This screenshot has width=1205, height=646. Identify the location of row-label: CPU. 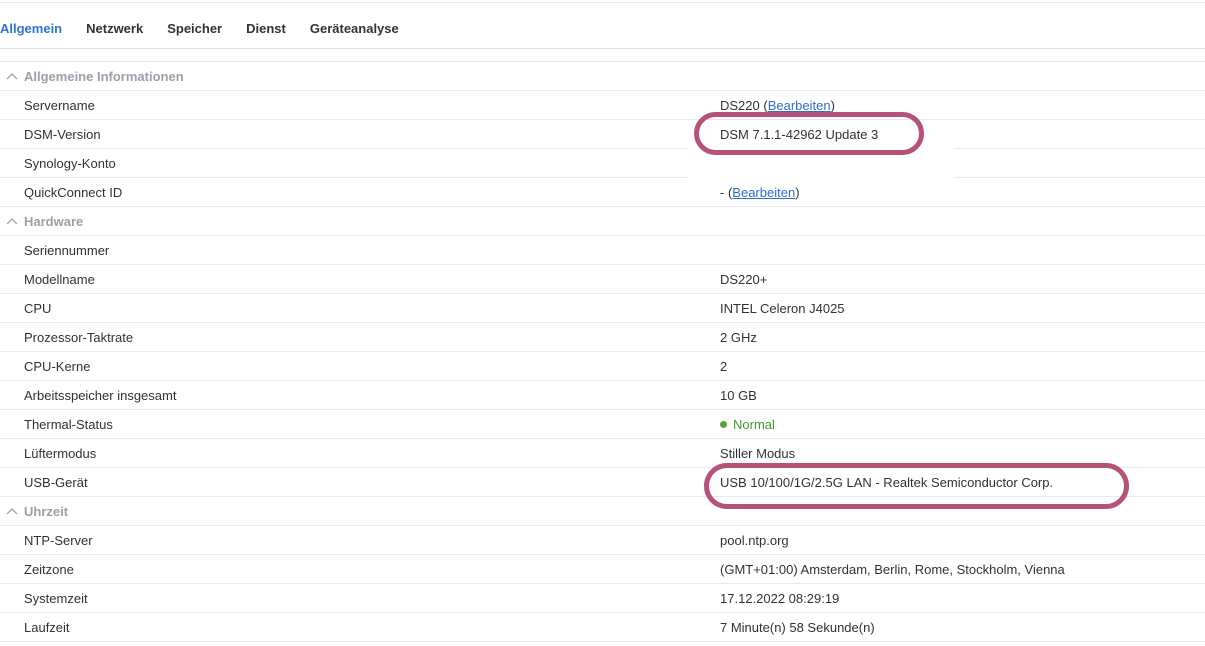
(38, 308).